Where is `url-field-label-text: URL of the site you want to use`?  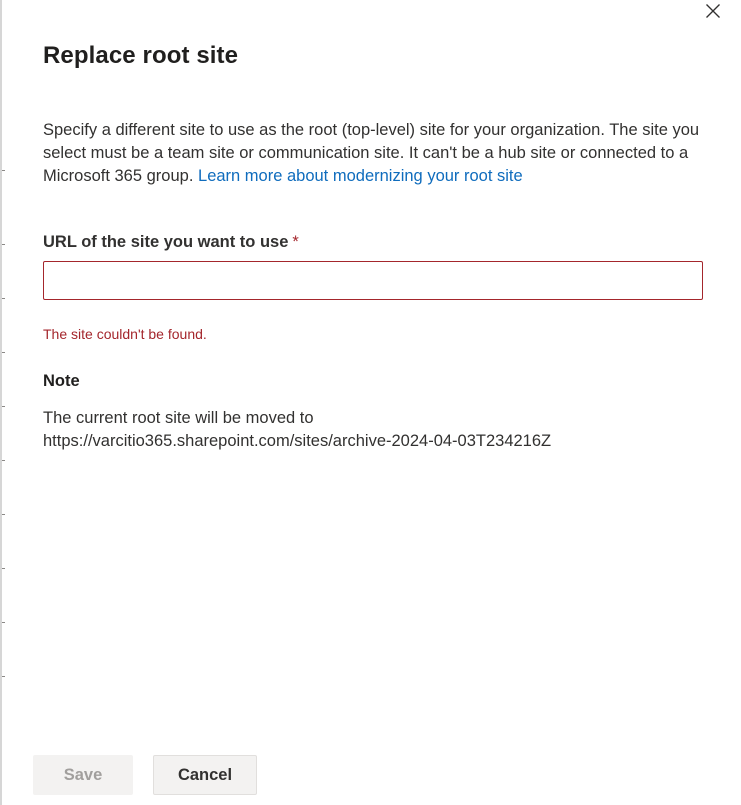
url-field-label-text: URL of the site you want to use is located at coordinates (166, 242).